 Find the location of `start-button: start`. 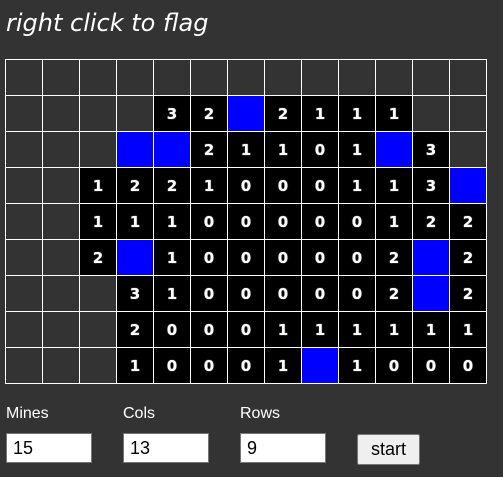

start-button: start is located at coordinates (388, 449).